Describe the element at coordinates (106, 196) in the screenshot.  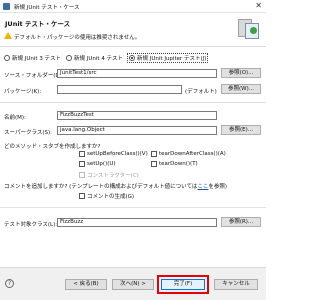
I see `checkbox-generate-comments: コメントの生成(G)` at that location.